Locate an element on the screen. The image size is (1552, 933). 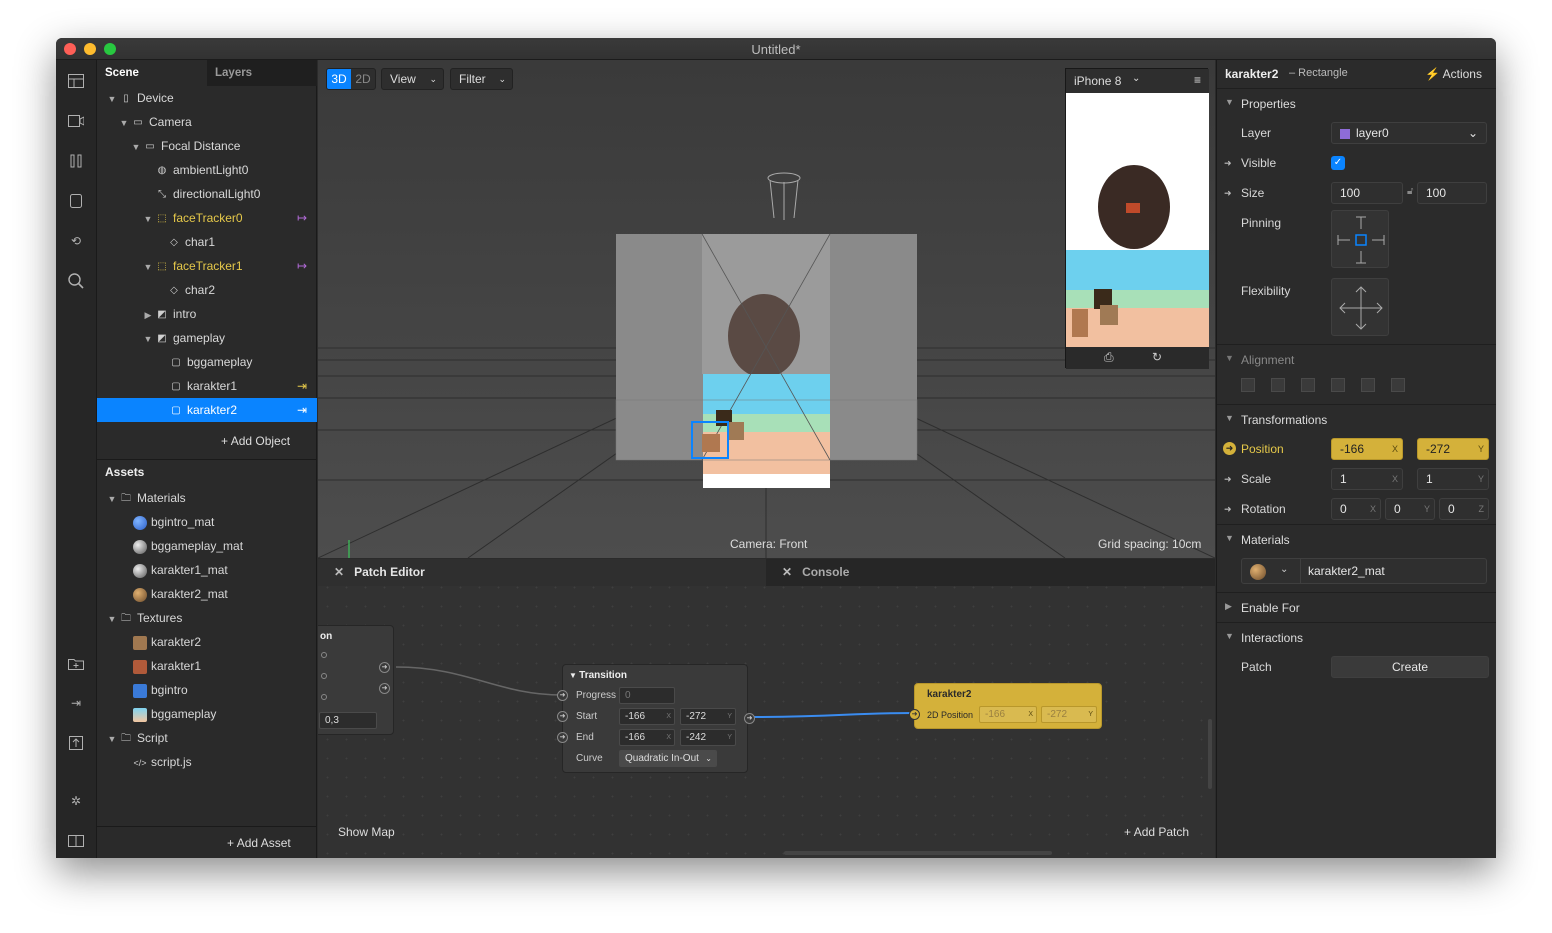
section-interactions: ▼ Interactions is located at coordinates (1356, 637).